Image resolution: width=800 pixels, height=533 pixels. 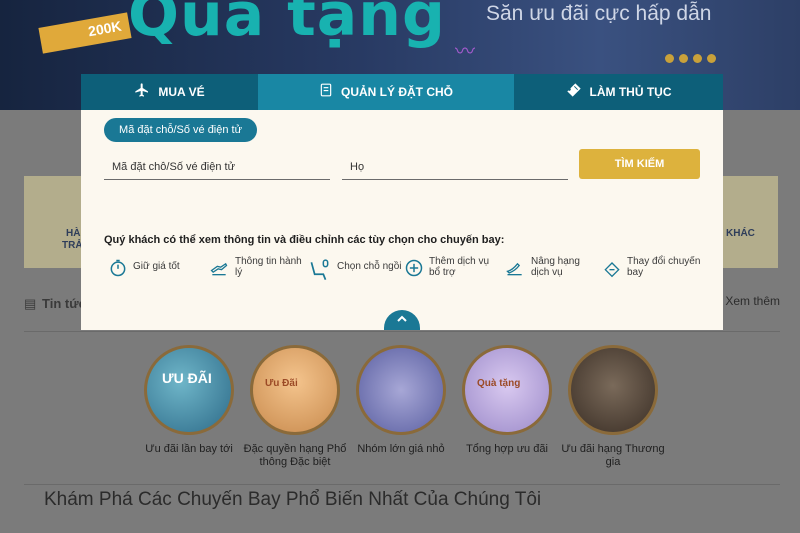 What do you see at coordinates (599, 13) in the screenshot?
I see `hero-tagline: Săn ưu đãi cực hấp dẫn` at bounding box center [599, 13].